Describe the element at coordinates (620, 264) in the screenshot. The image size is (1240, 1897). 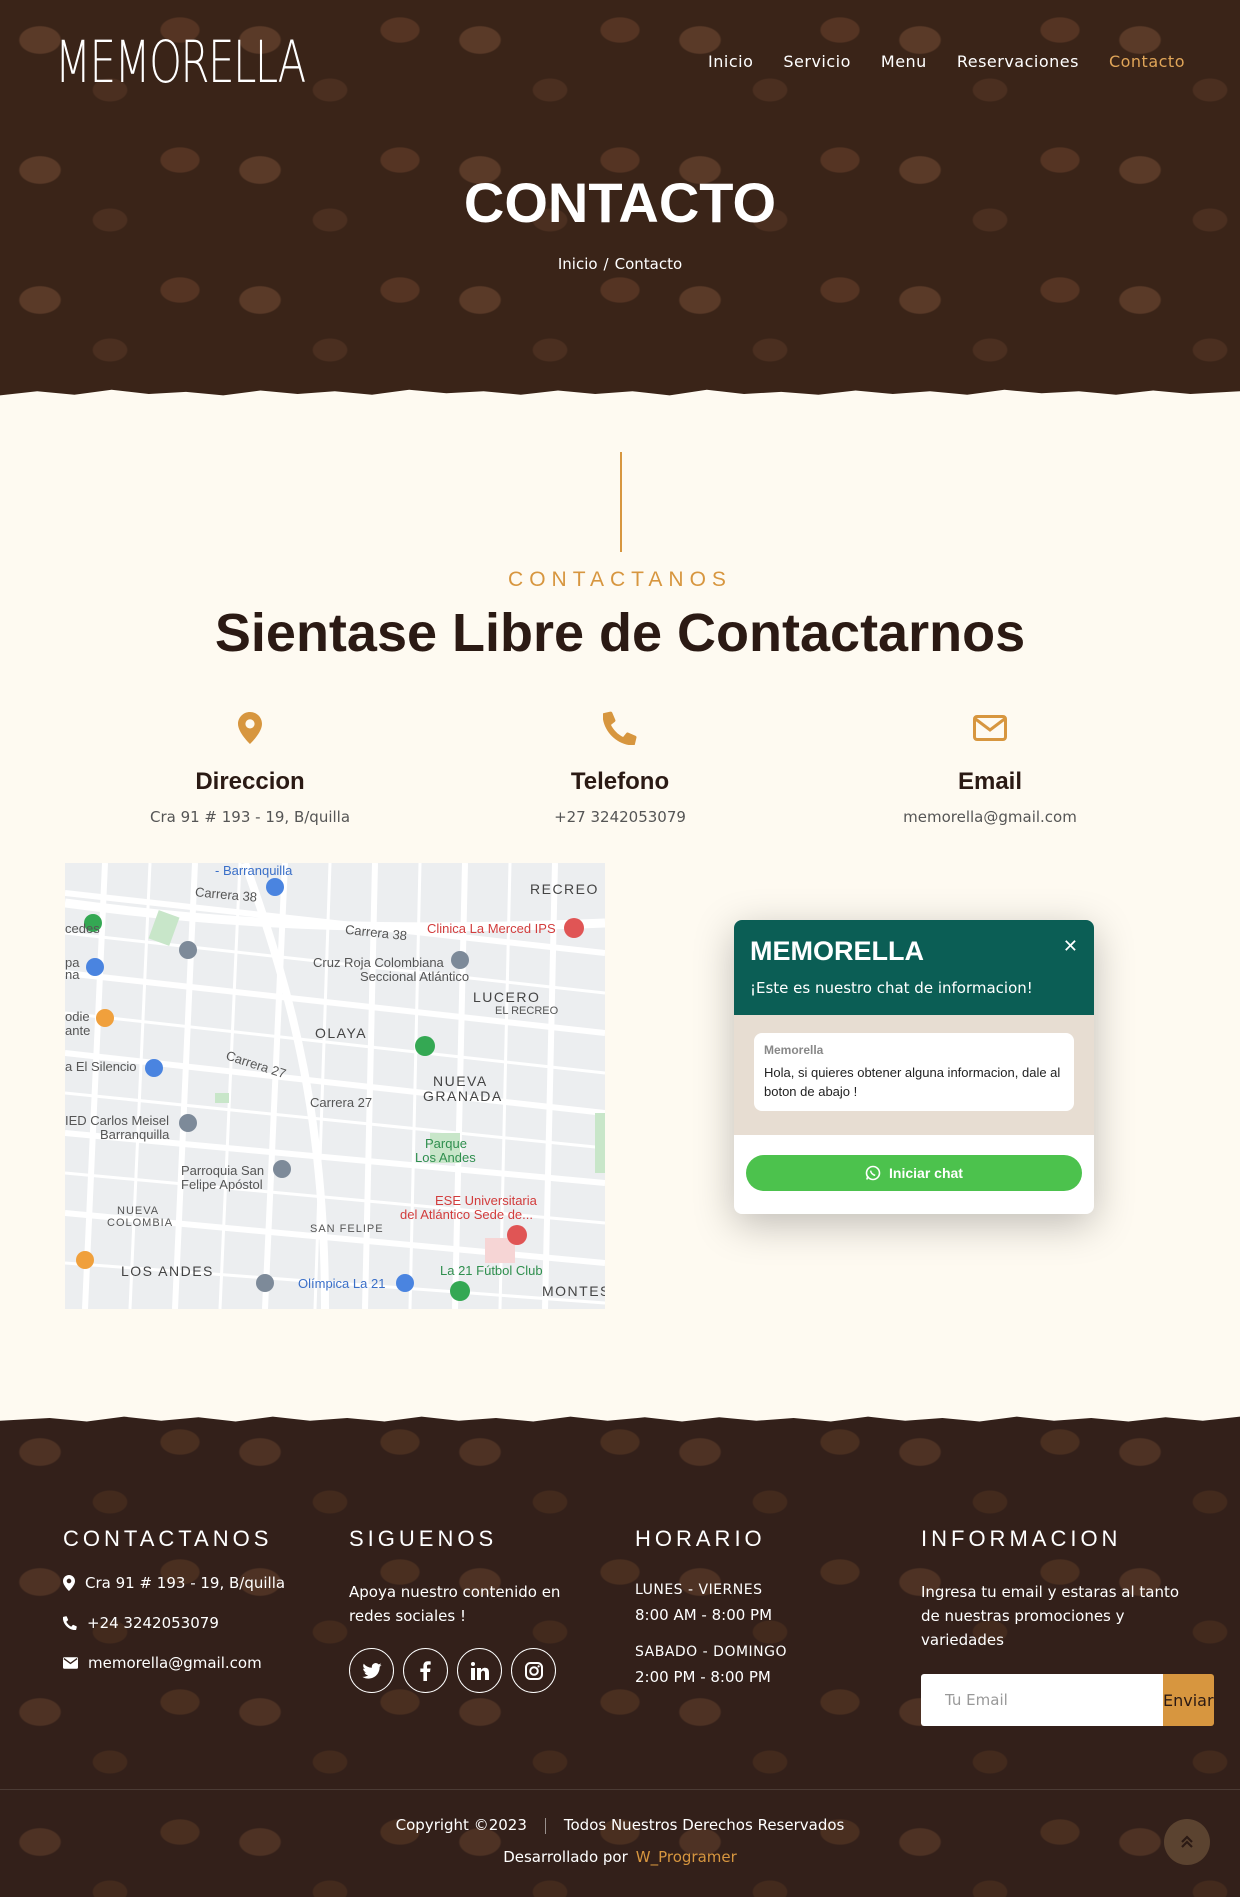
I see `breadcrumb: Inicio / Contacto` at that location.